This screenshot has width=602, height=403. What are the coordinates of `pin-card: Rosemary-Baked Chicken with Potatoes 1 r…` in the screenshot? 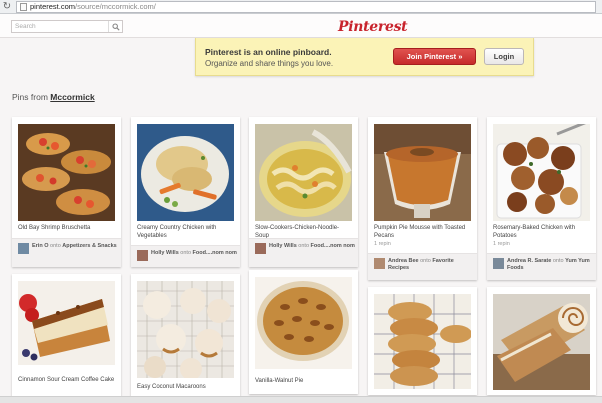 It's located at (541, 198).